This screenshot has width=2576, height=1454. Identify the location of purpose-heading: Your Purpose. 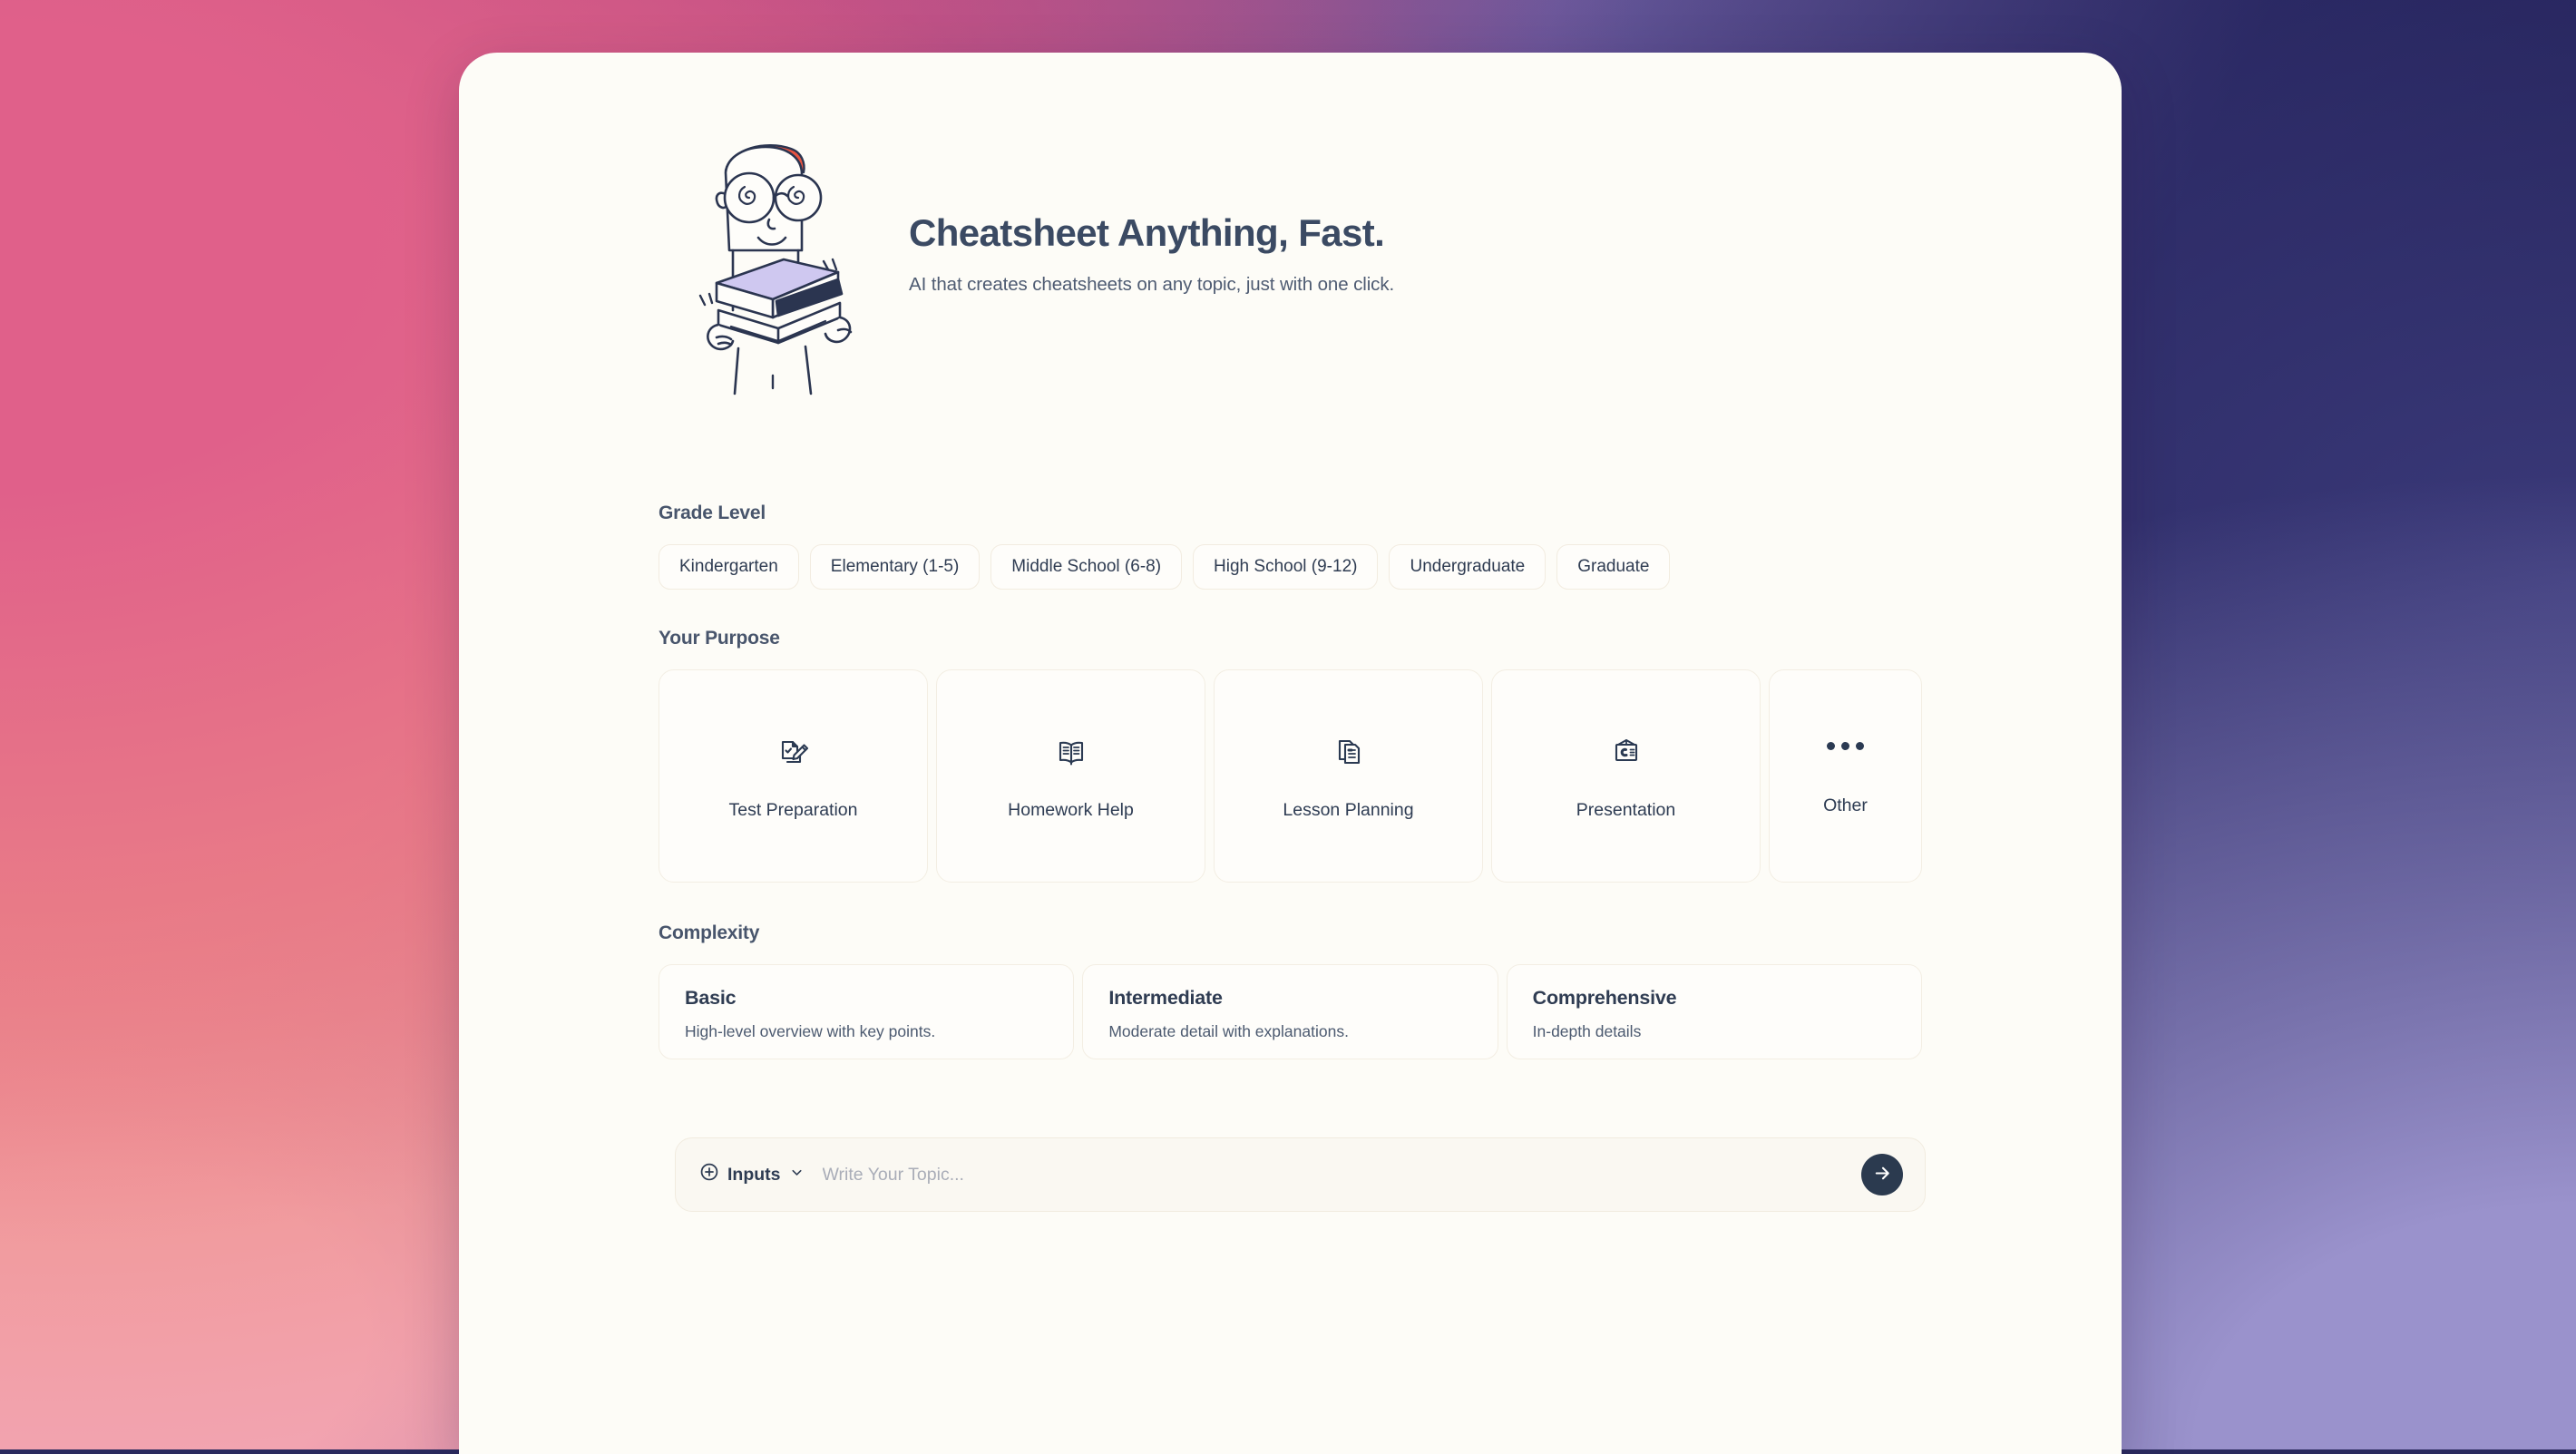
(1290, 639).